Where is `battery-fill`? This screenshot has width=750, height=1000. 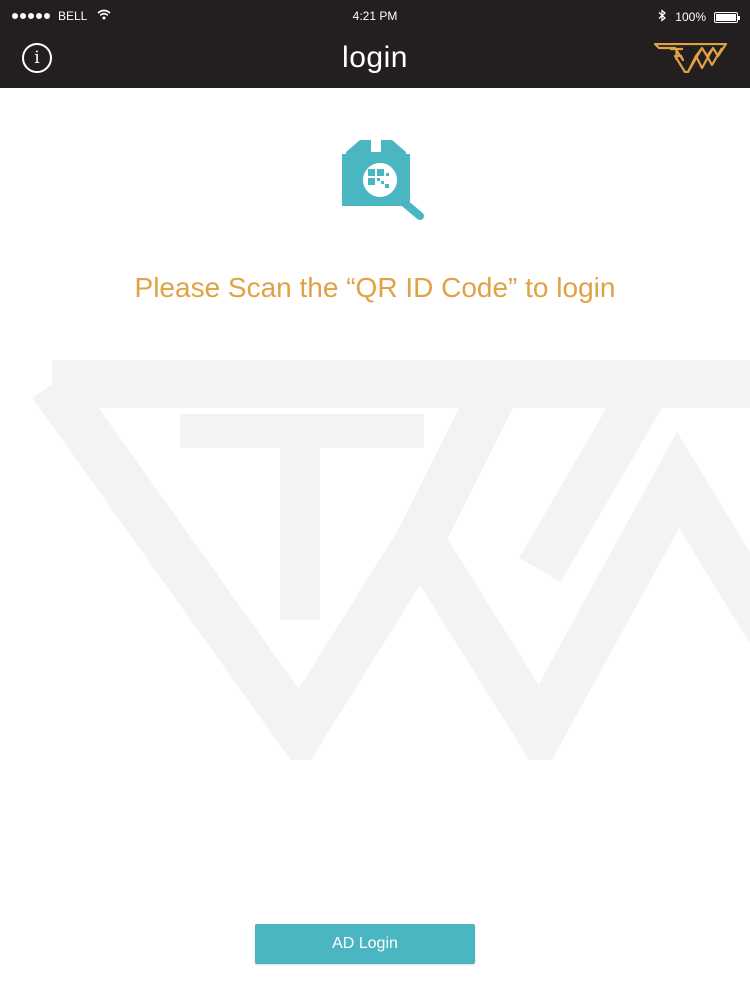
battery-fill is located at coordinates (726, 17).